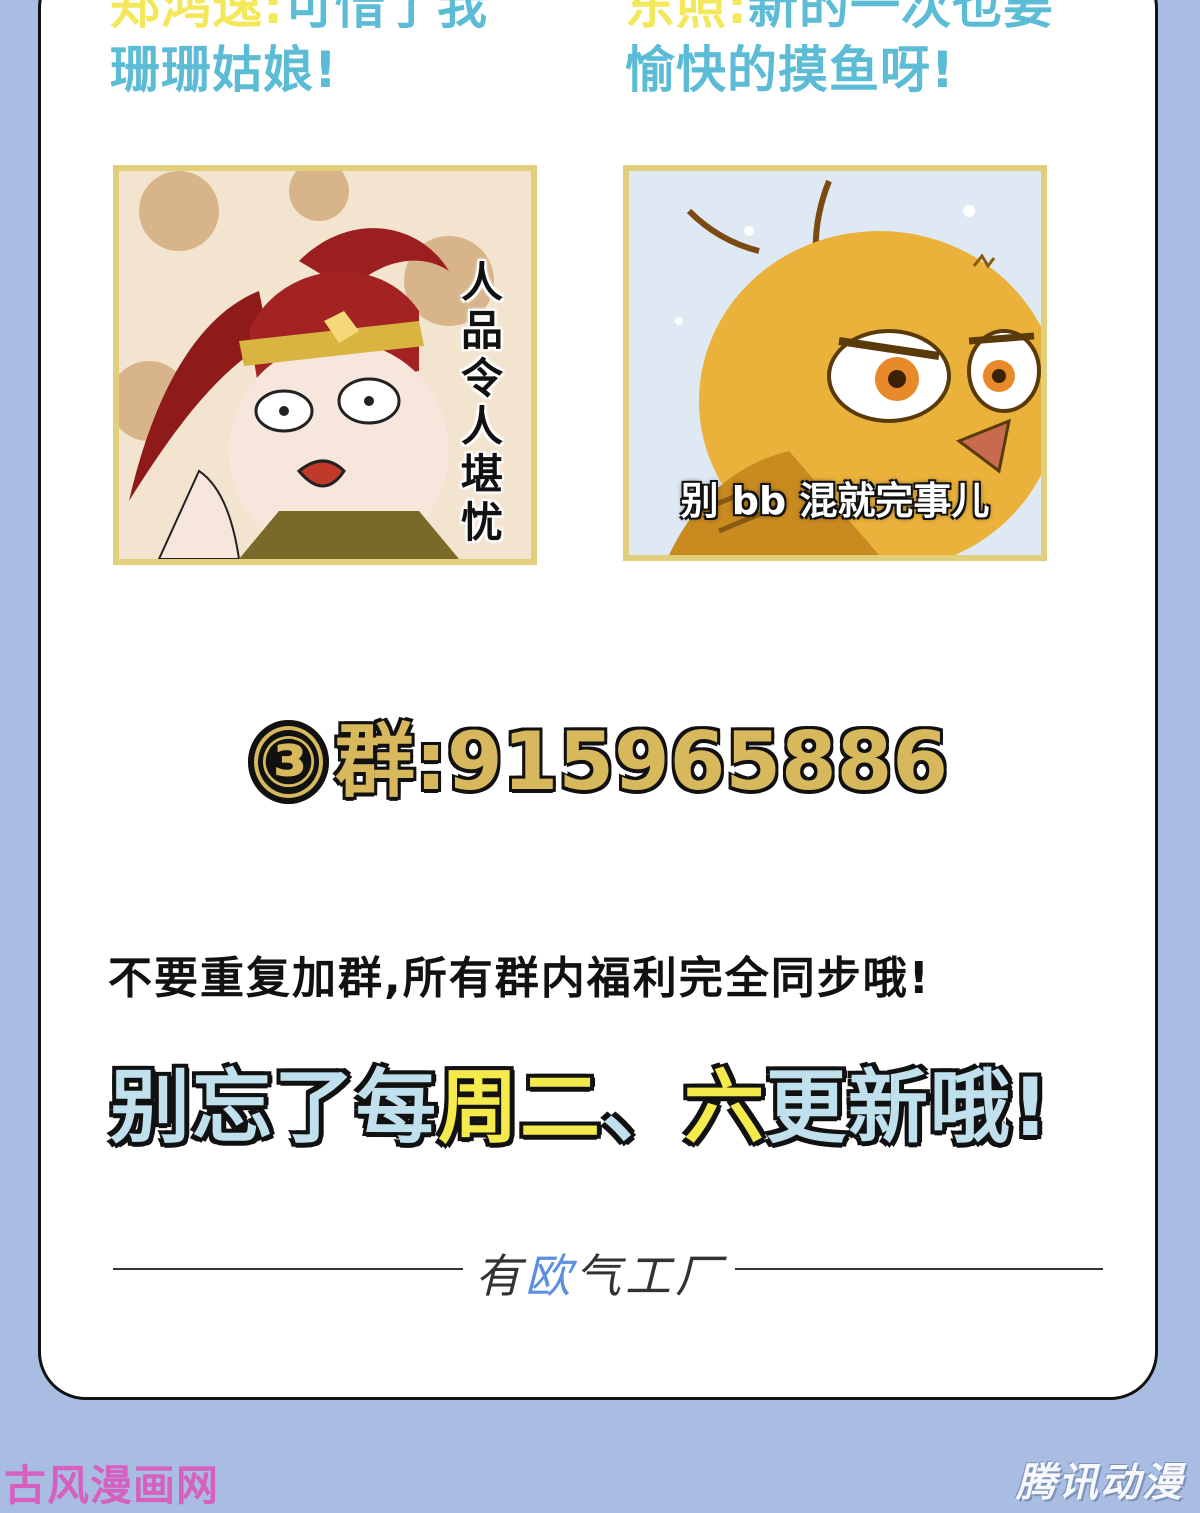  I want to click on footer-divider-left, so click(288, 1269).